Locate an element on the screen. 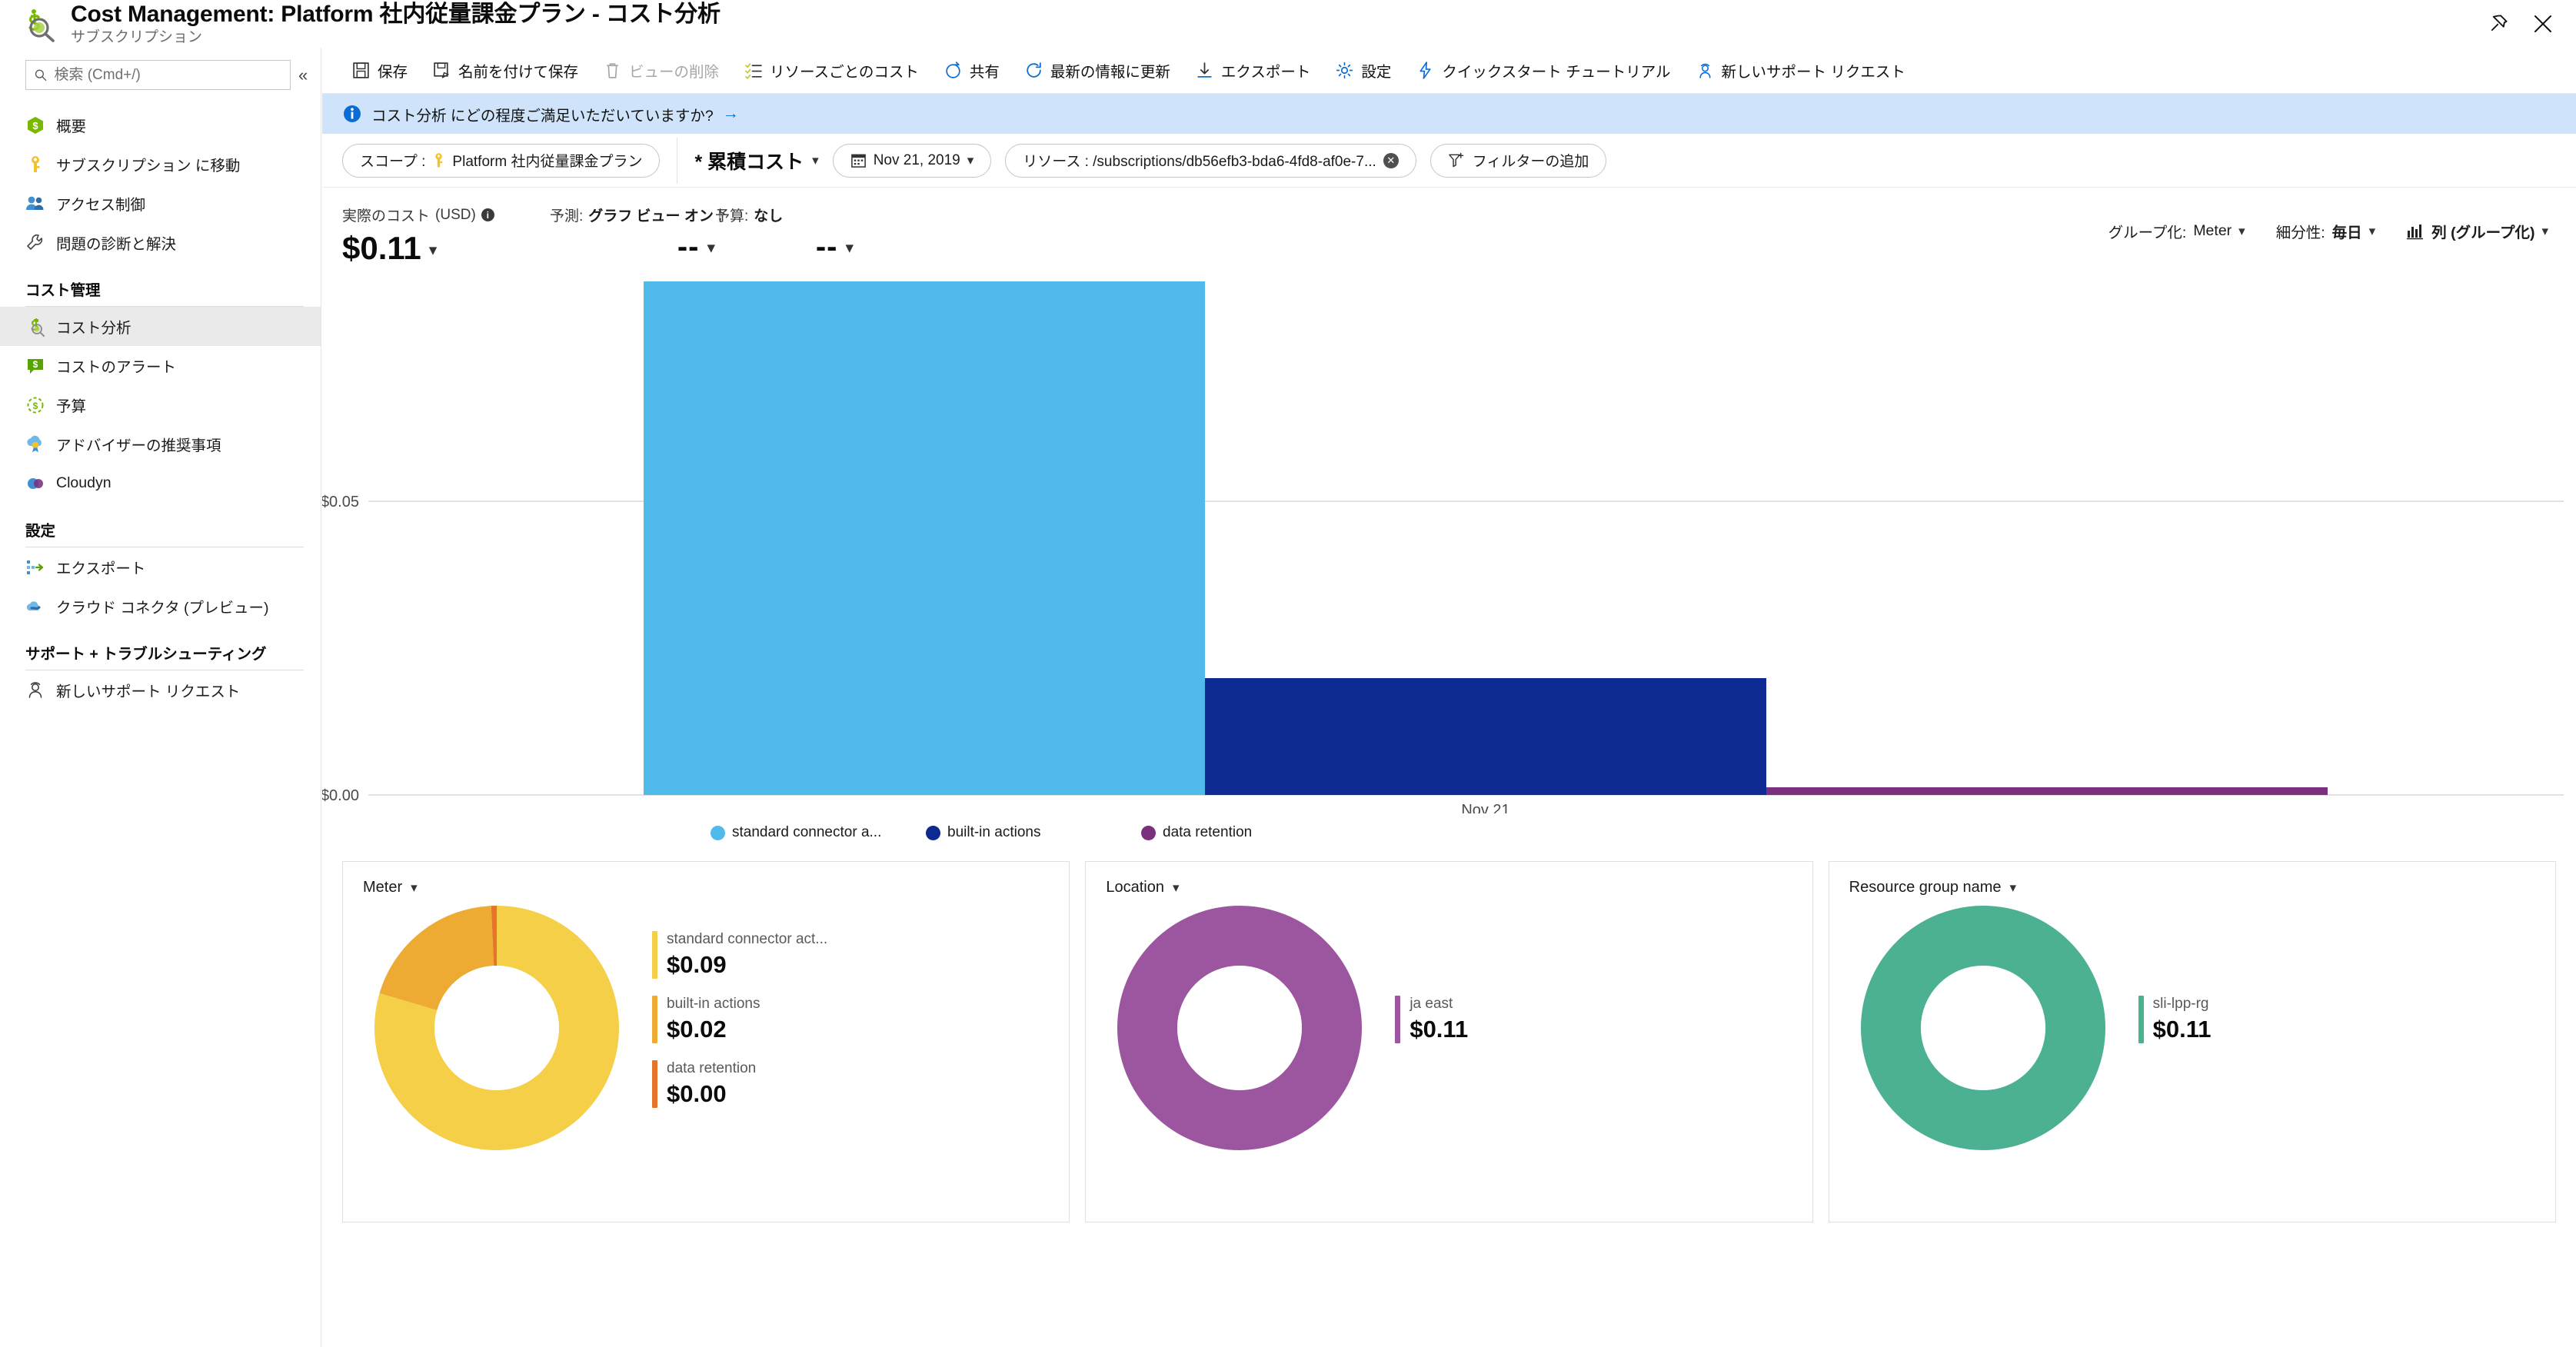  sidebar-item-diagnose: 問題の診断と解決 is located at coordinates (160, 242).